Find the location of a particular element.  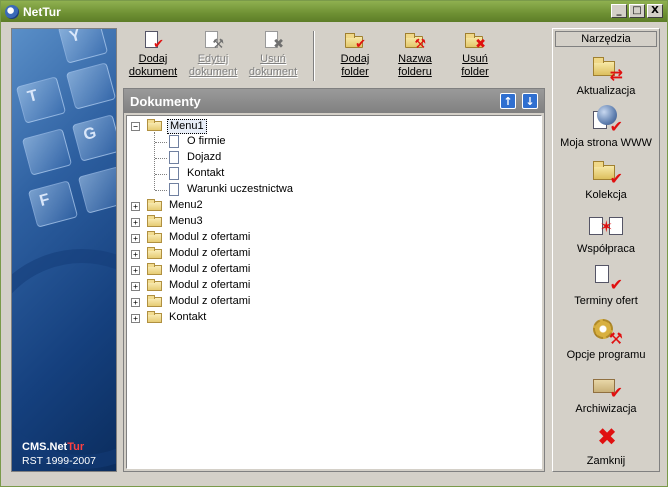

tree-node-folder: + Menu3 is located at coordinates (334, 222).